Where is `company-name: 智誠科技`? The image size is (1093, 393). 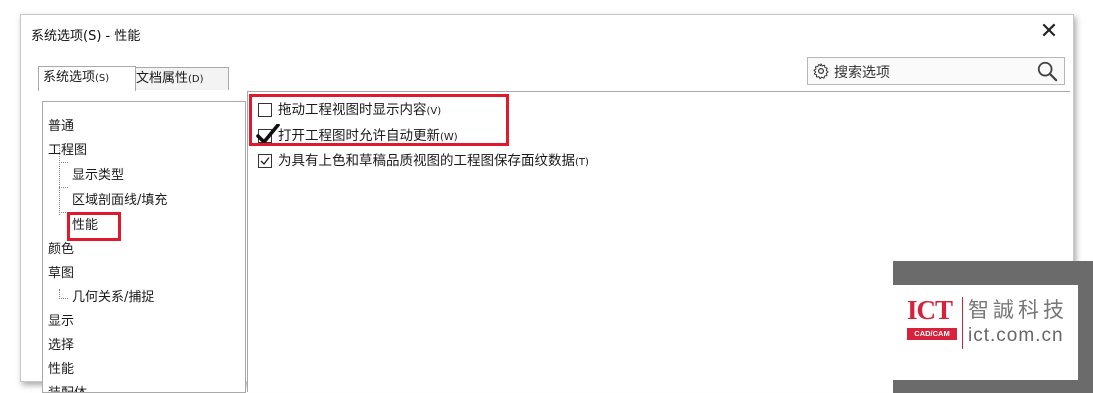
company-name: 智誠科技 is located at coordinates (1018, 310).